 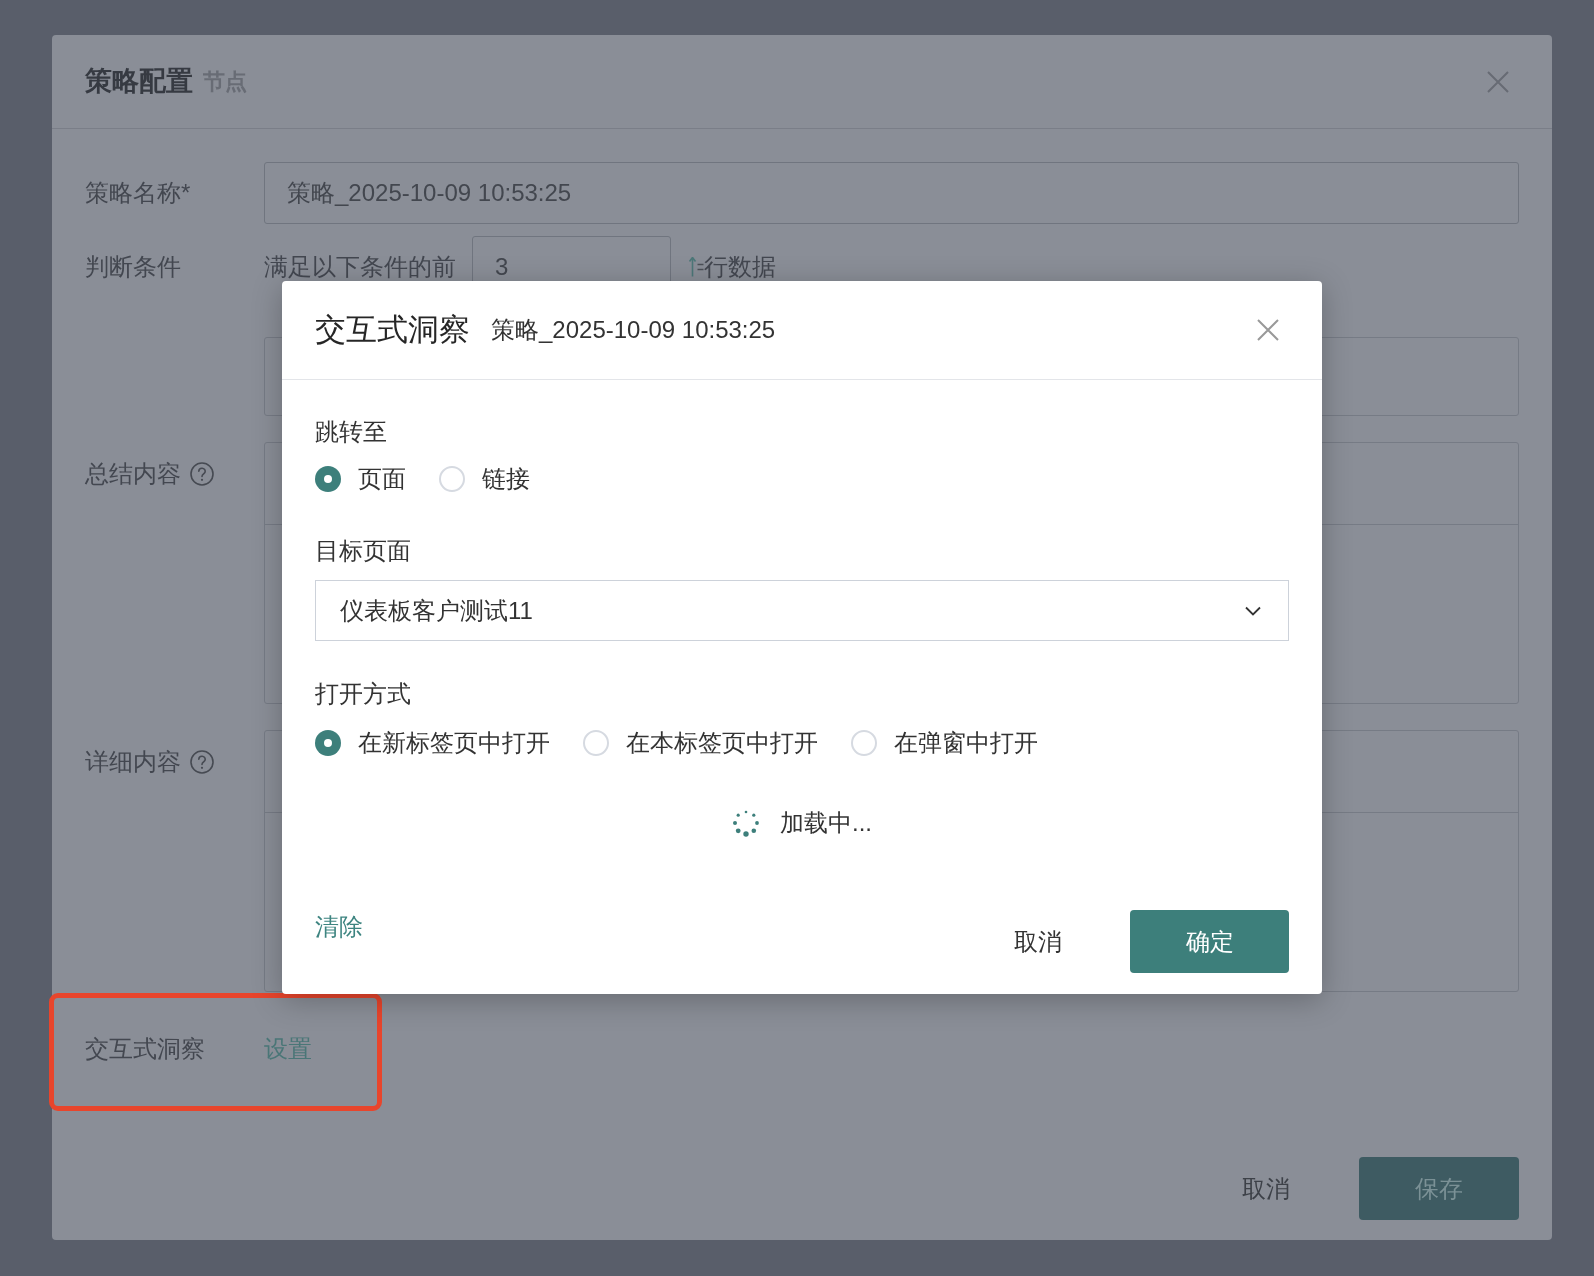 What do you see at coordinates (633, 330) in the screenshot?
I see `modal-subtitle: 策略_2025-10-09 10:53:25` at bounding box center [633, 330].